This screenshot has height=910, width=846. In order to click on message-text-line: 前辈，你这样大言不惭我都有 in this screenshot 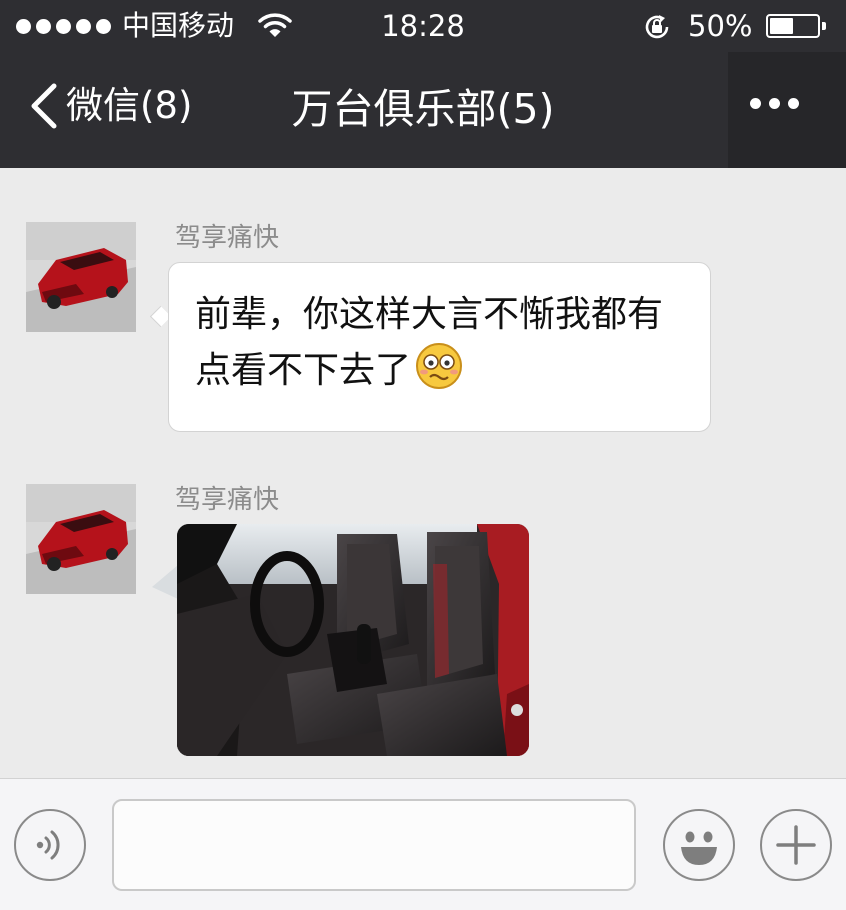, I will do `click(429, 314)`.